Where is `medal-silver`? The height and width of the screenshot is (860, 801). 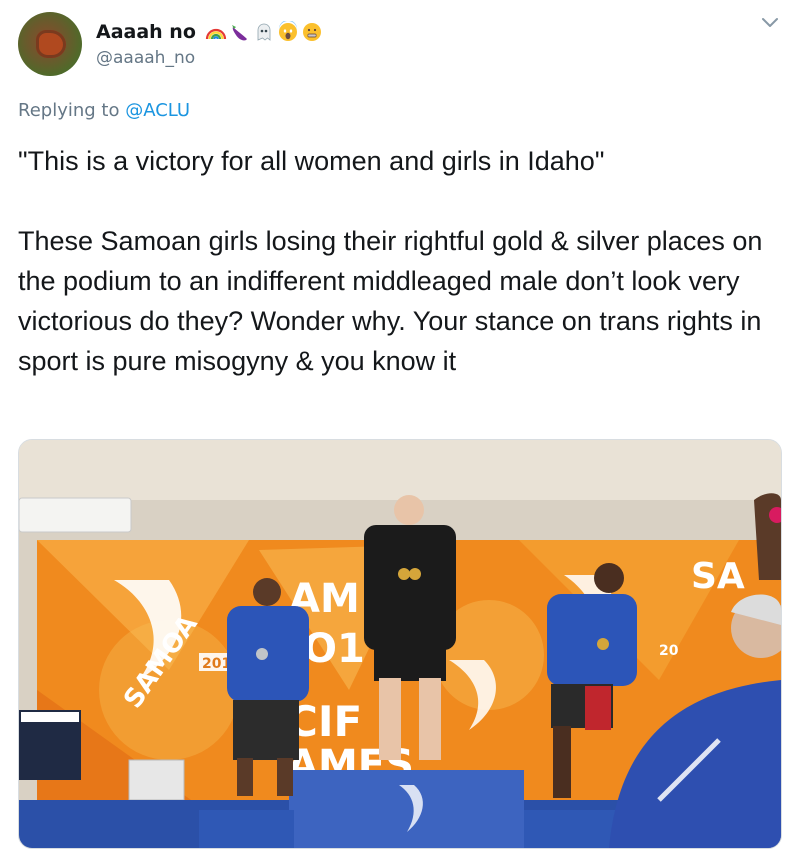
medal-silver is located at coordinates (262, 654).